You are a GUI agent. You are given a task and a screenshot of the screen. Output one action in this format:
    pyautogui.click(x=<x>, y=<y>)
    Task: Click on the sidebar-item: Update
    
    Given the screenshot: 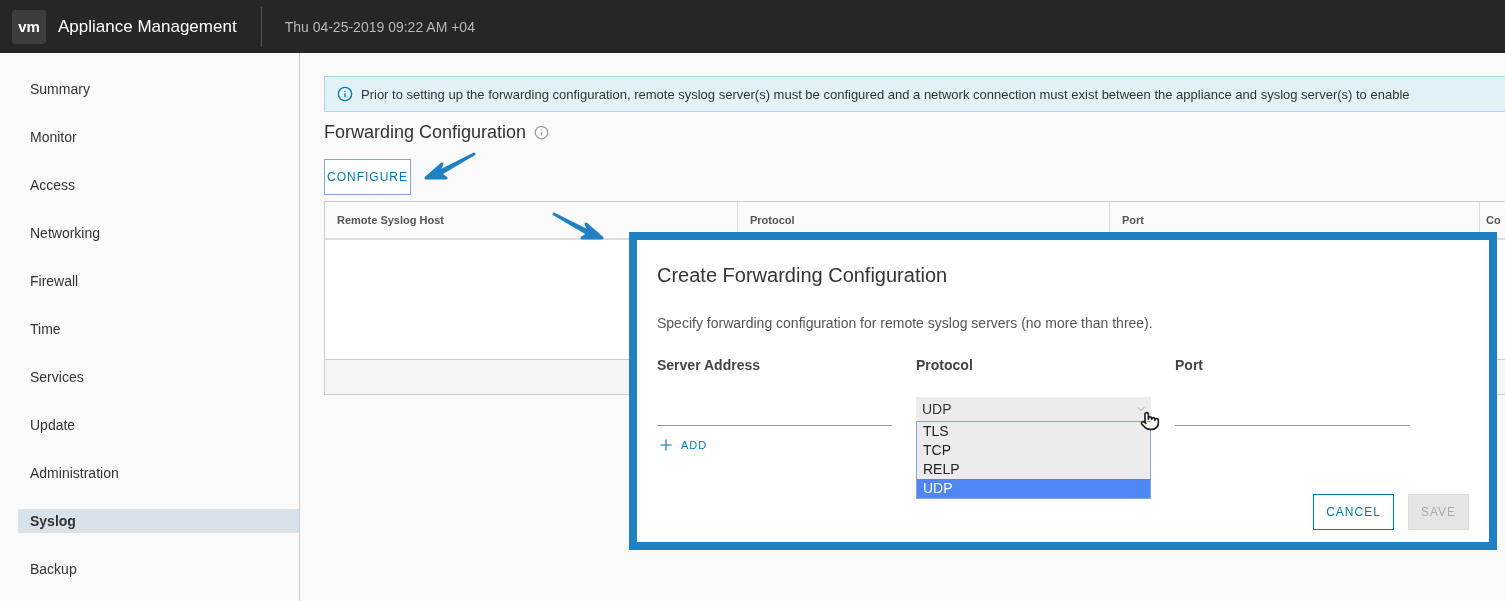 What is the action you would take?
    pyautogui.click(x=158, y=425)
    